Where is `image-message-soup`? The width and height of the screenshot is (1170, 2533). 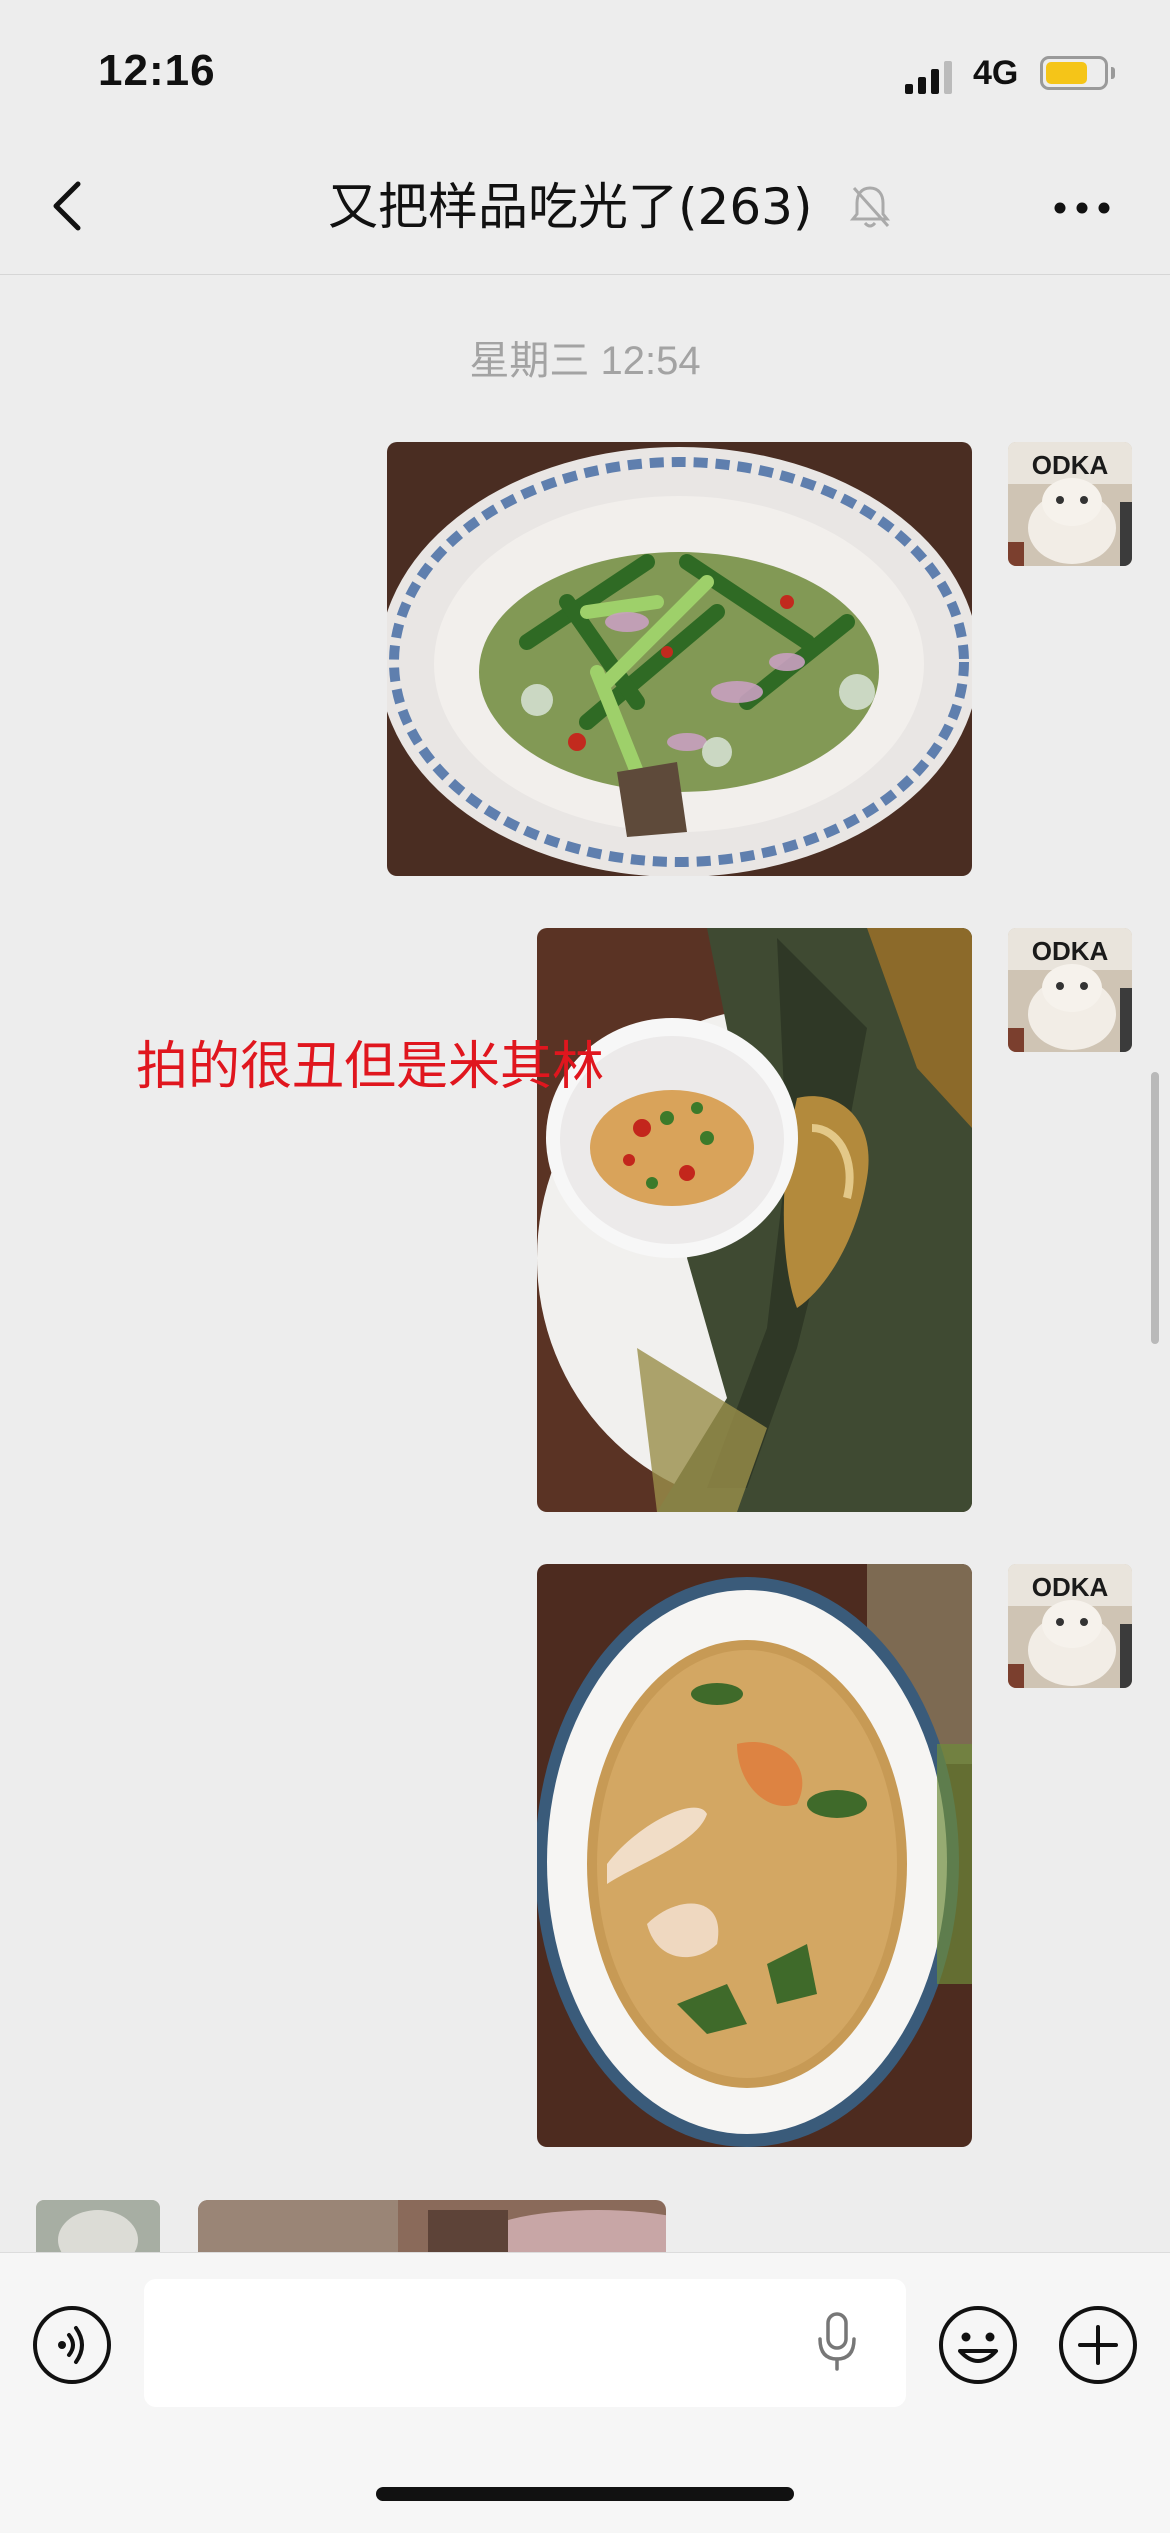 image-message-soup is located at coordinates (754, 1855).